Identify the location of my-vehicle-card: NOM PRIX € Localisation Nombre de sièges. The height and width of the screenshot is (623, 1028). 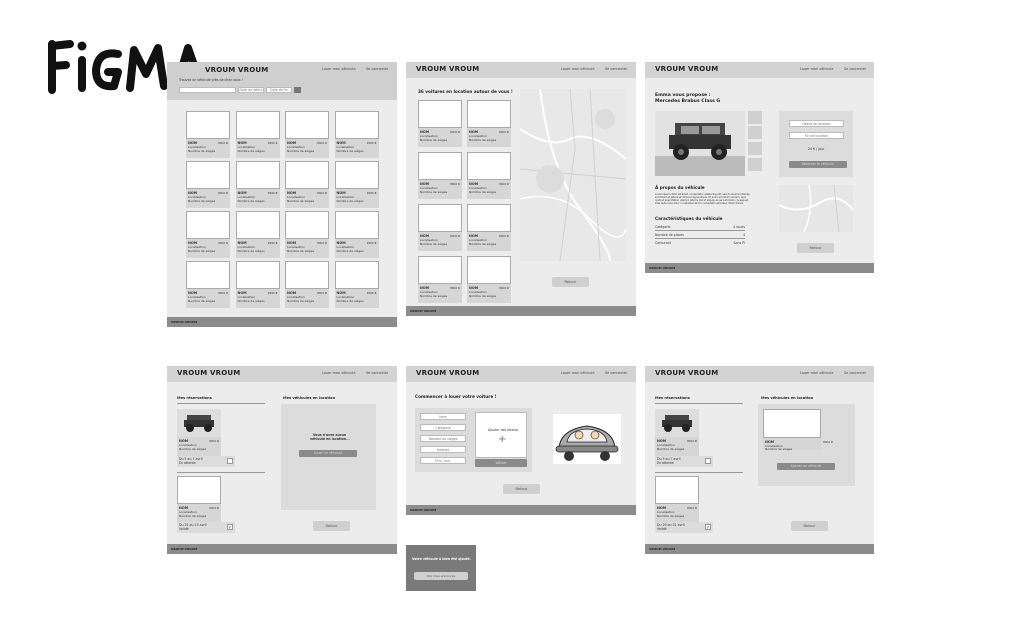
(798, 433).